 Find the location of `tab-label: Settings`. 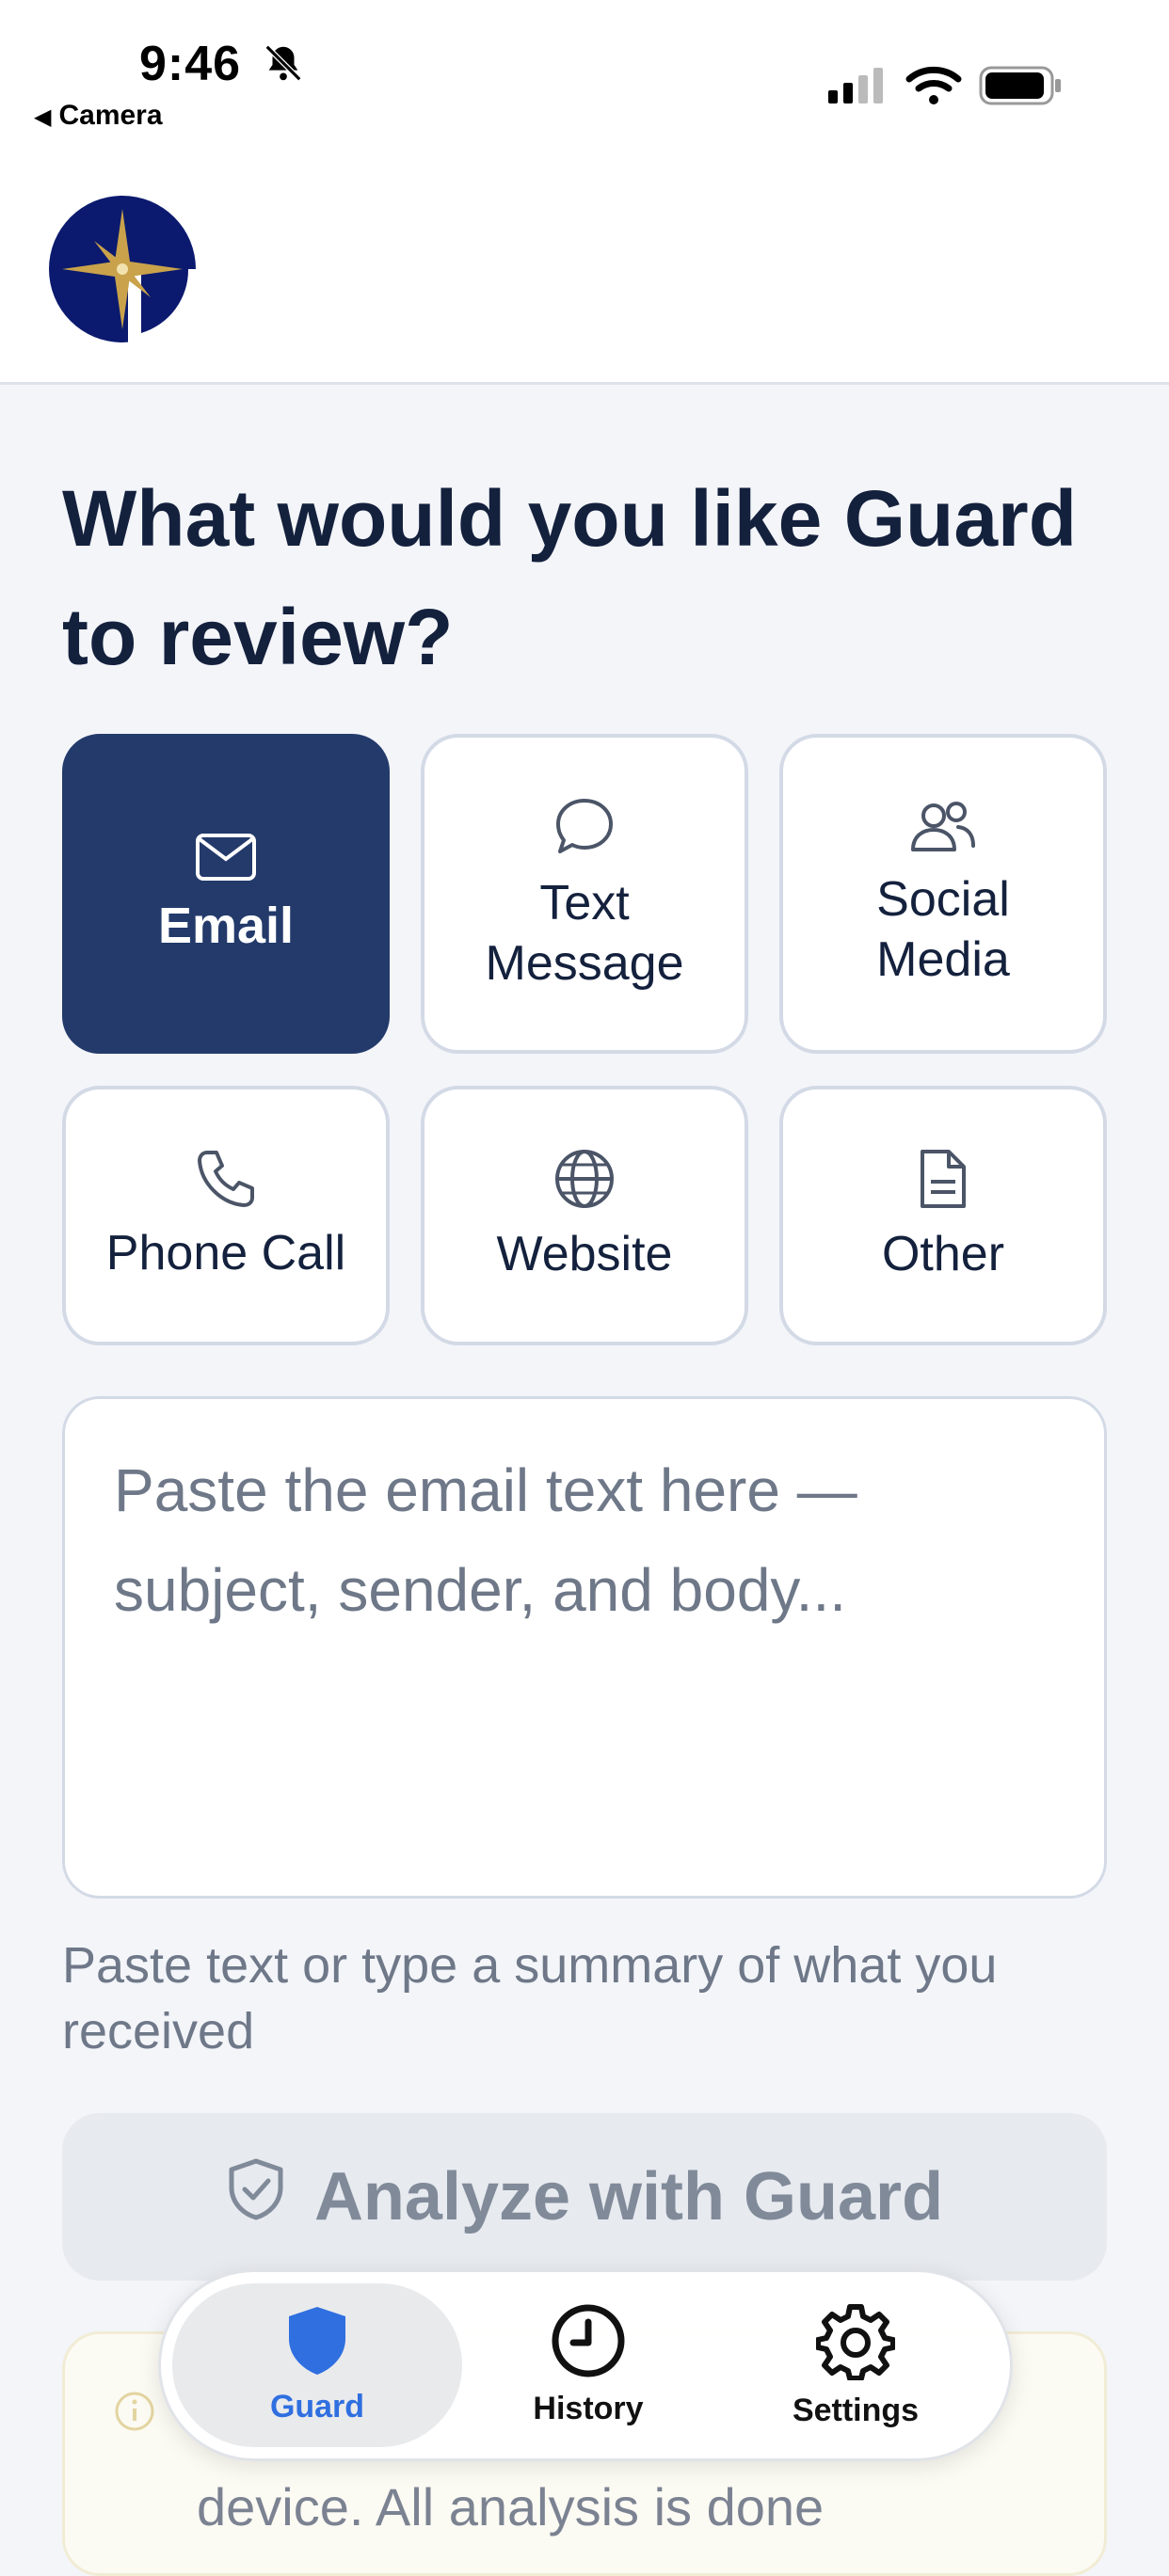

tab-label: Settings is located at coordinates (856, 2410).